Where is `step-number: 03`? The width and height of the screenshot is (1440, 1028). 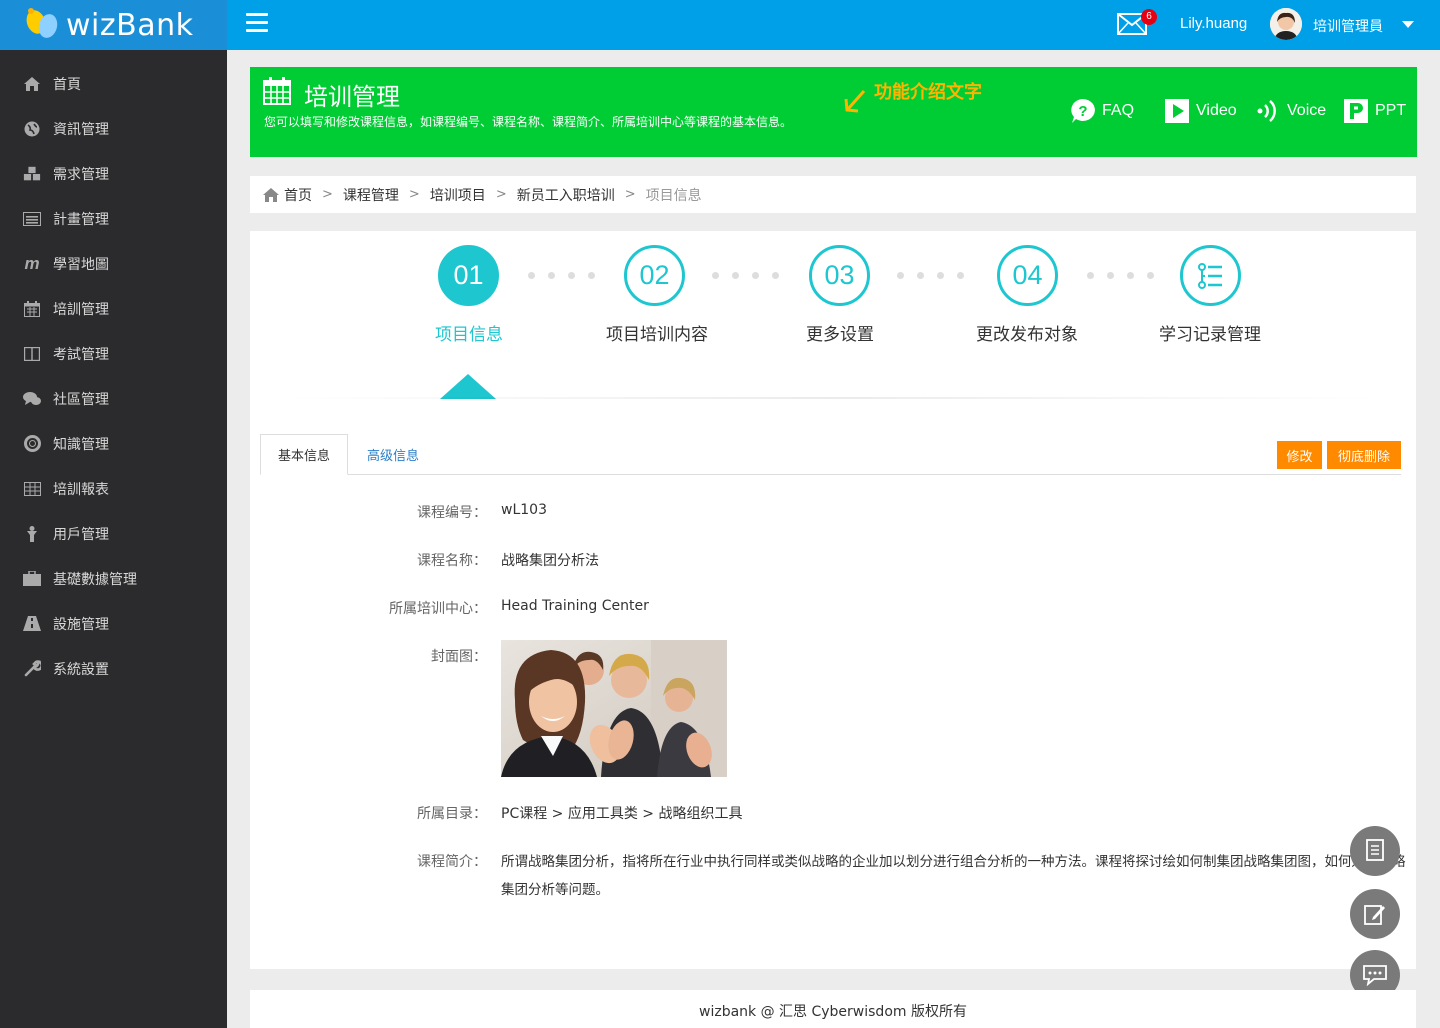
step-number: 03 is located at coordinates (839, 275).